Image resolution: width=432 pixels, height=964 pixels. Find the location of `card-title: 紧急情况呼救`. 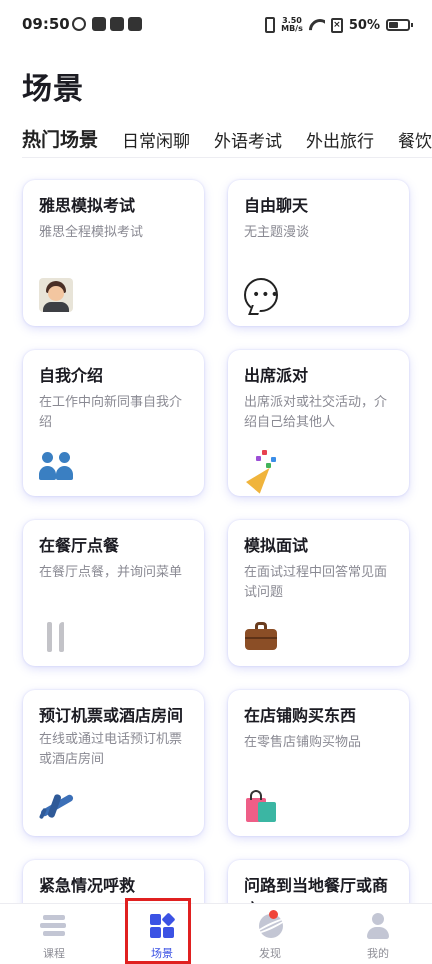

card-title: 紧急情况呼救 is located at coordinates (87, 885).